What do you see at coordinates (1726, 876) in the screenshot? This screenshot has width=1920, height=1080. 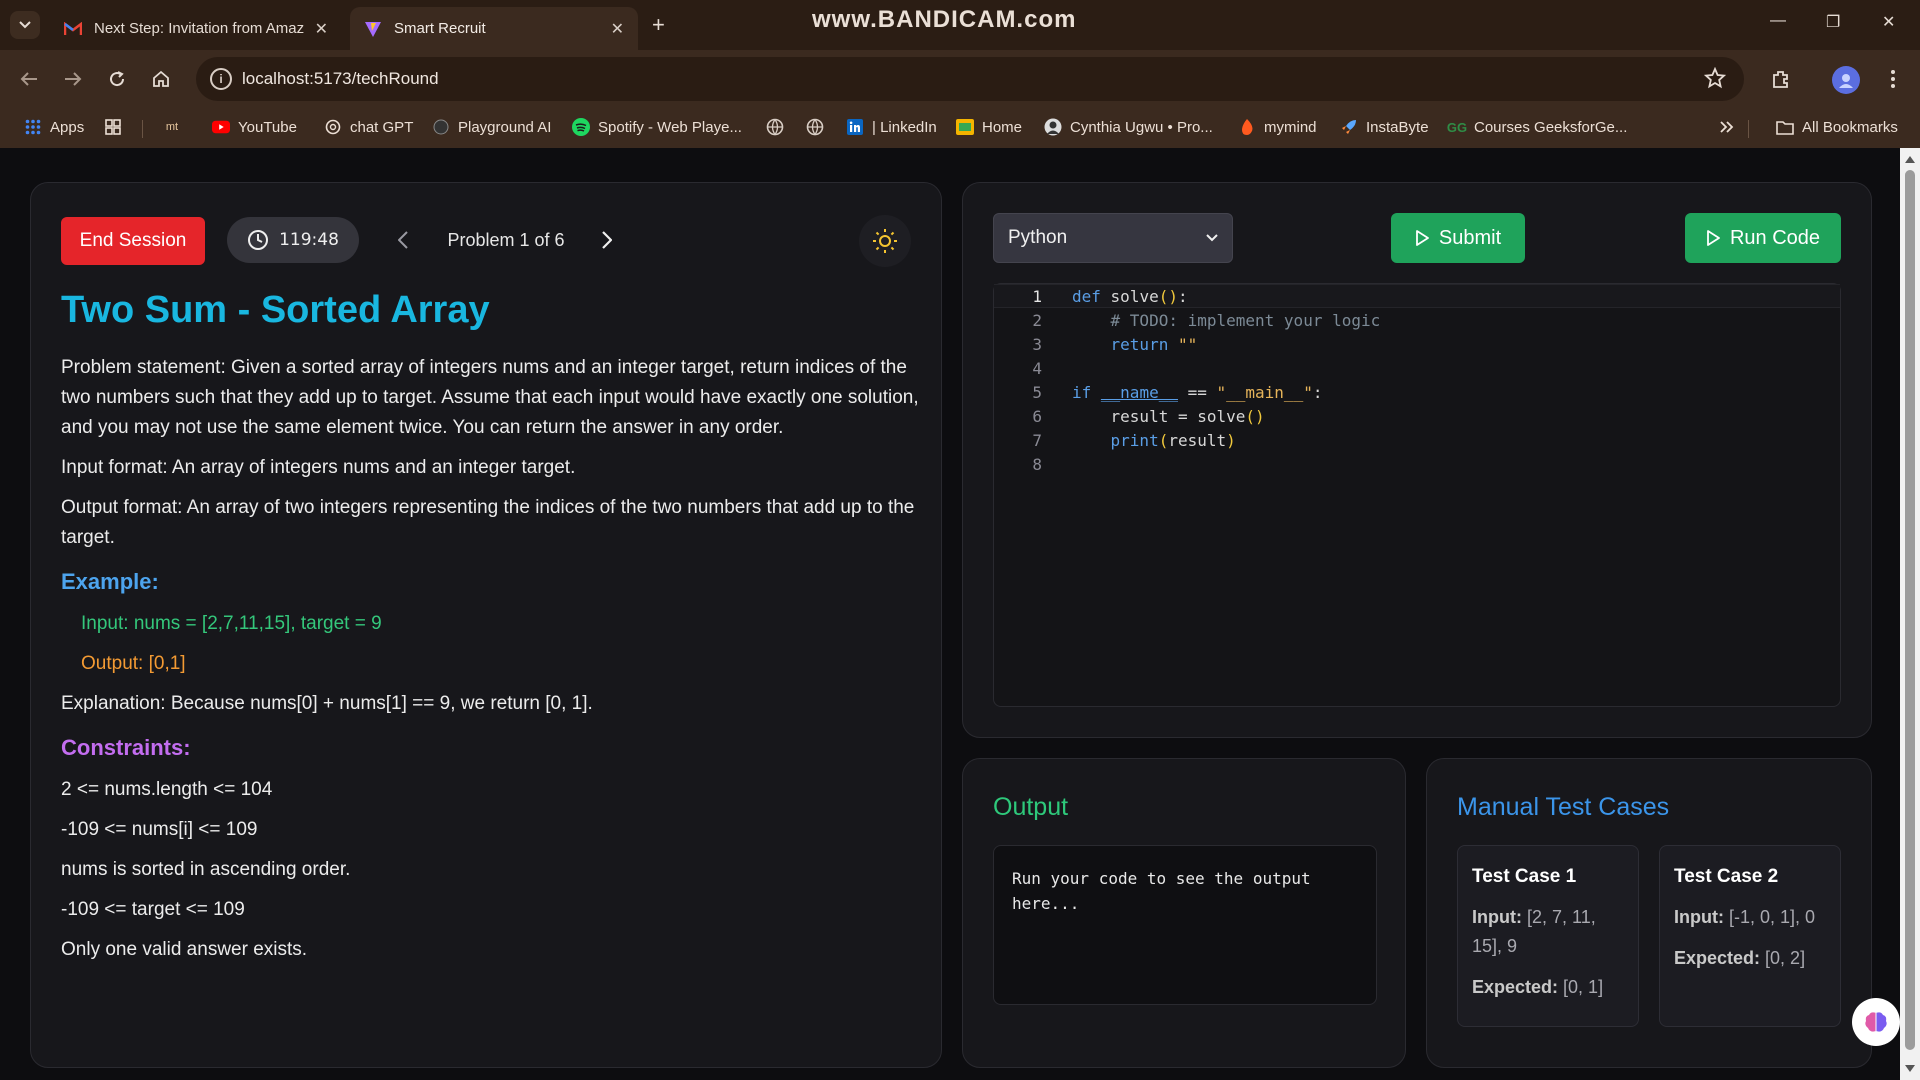 I see `test-case-name: Test Case 2` at bounding box center [1726, 876].